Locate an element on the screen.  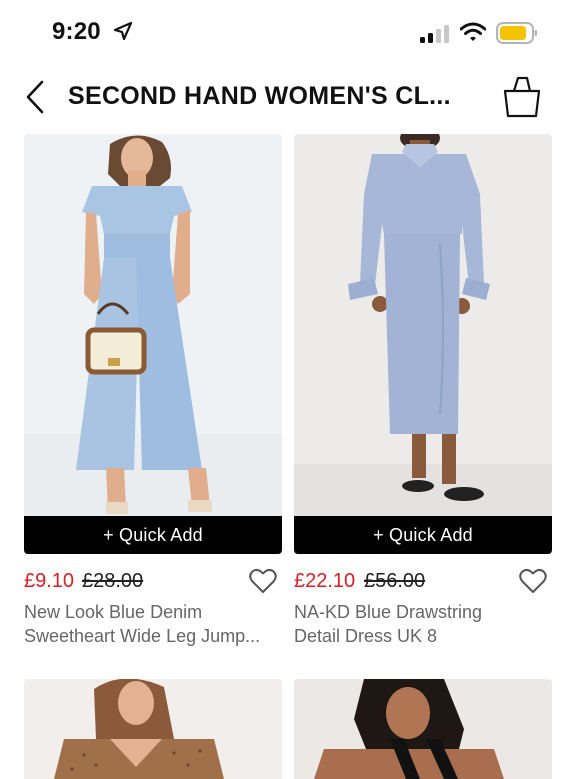
back-button is located at coordinates (35, 97).